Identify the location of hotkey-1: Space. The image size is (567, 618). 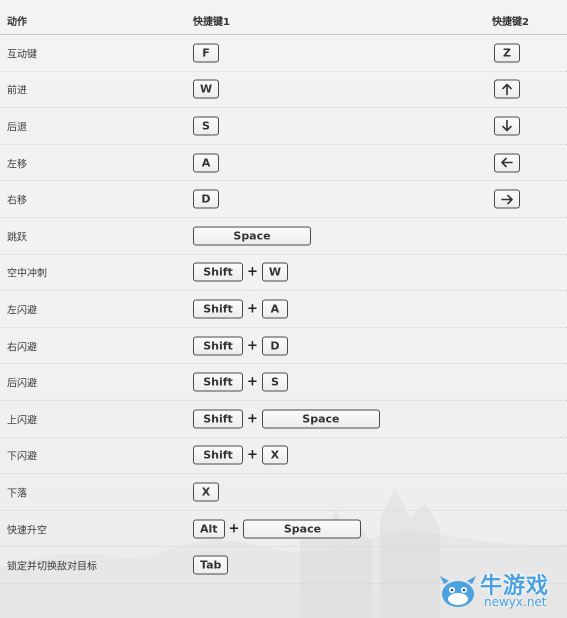
(252, 236).